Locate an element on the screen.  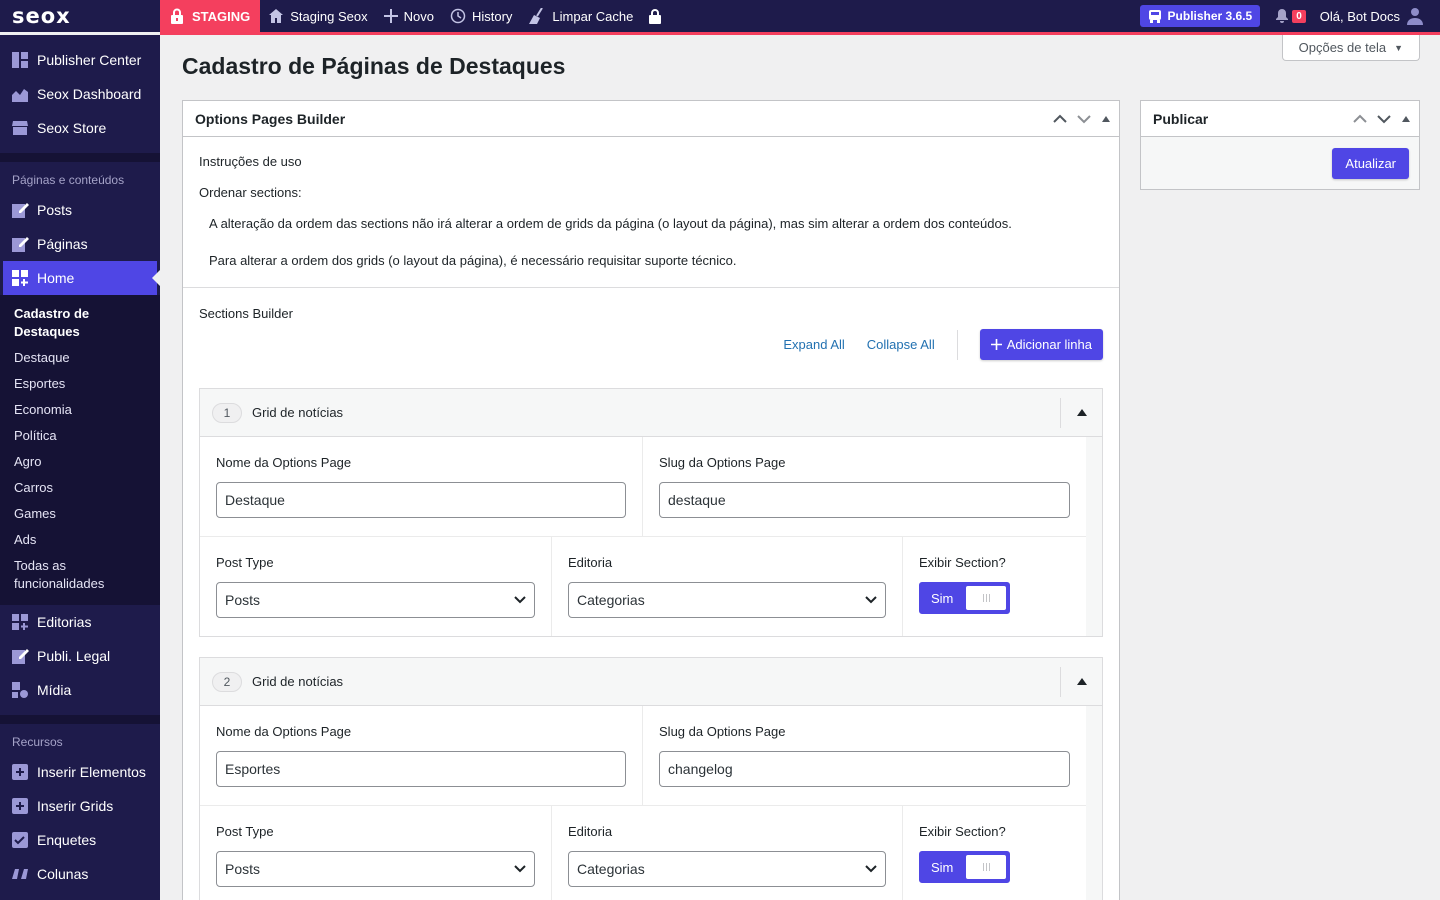
clear-cache-link: Limpar Cache is located at coordinates (580, 16).